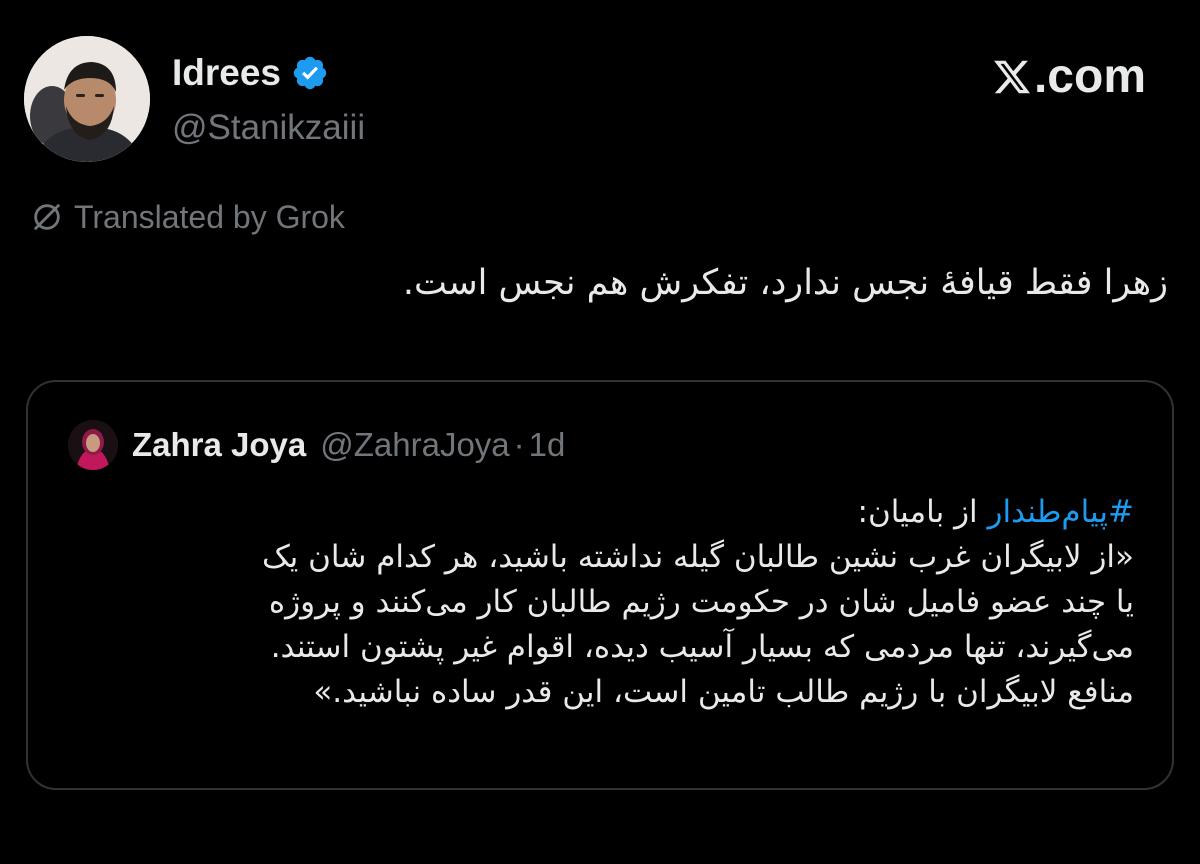 The image size is (1200, 864). I want to click on author-handle: @Stanikzaiii, so click(268, 128).